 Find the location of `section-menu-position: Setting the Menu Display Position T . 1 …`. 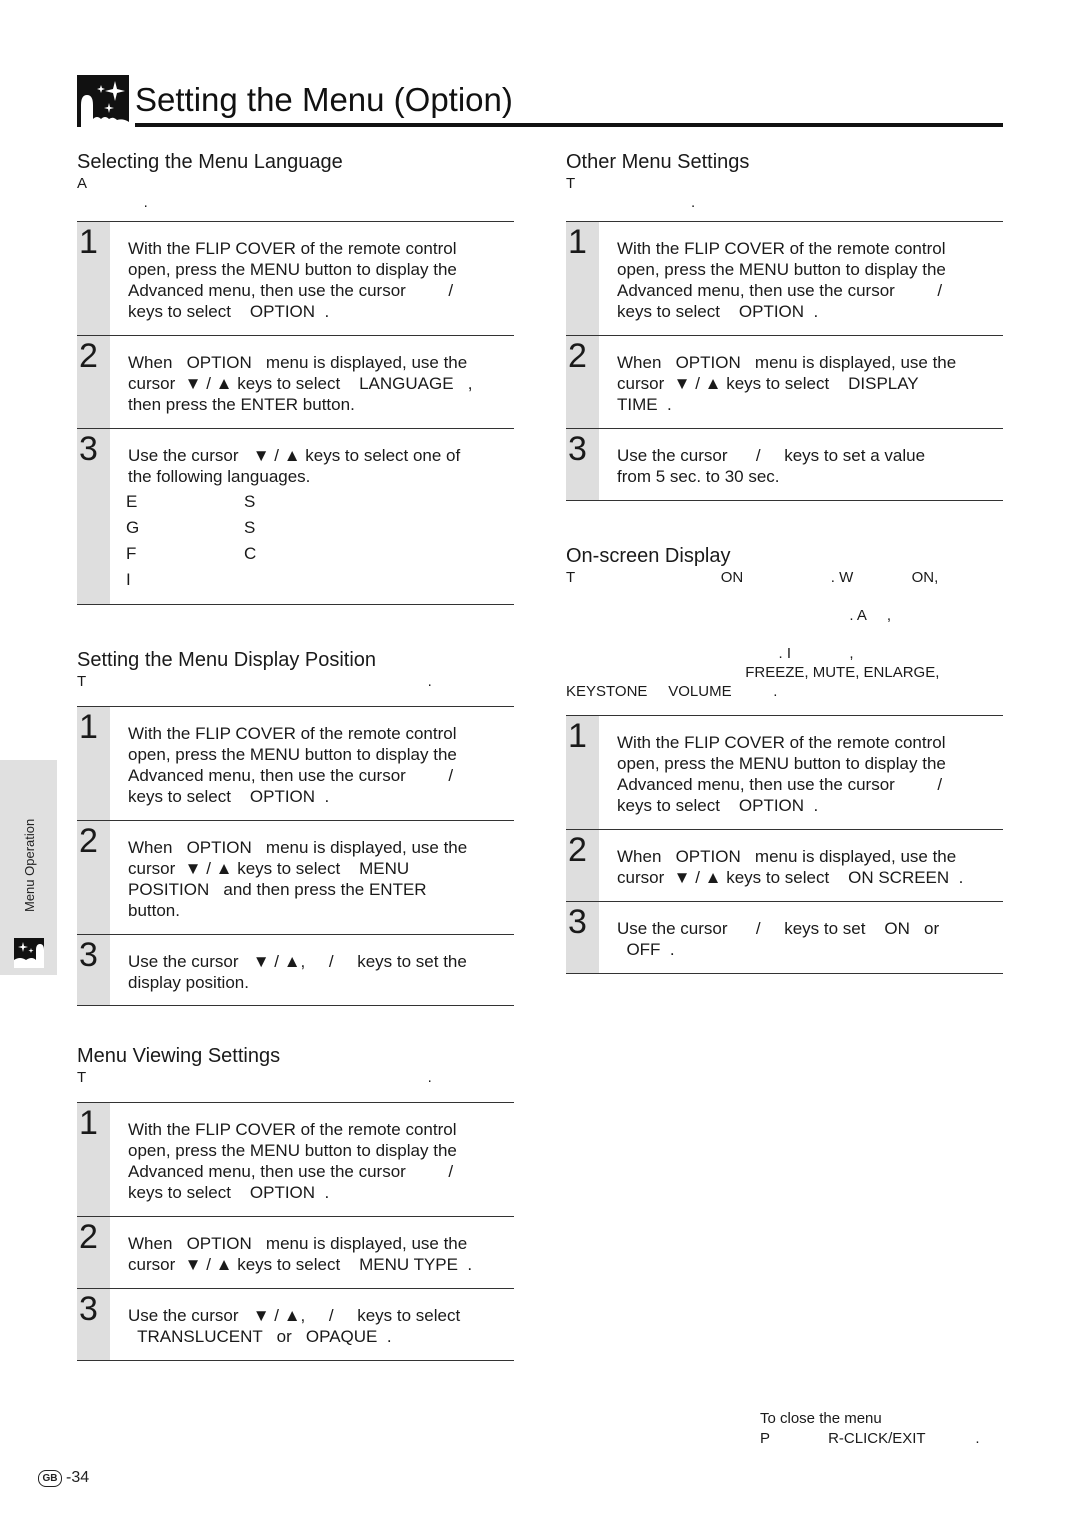

section-menu-position: Setting the Menu Display Position T . 1 … is located at coordinates (295, 827).